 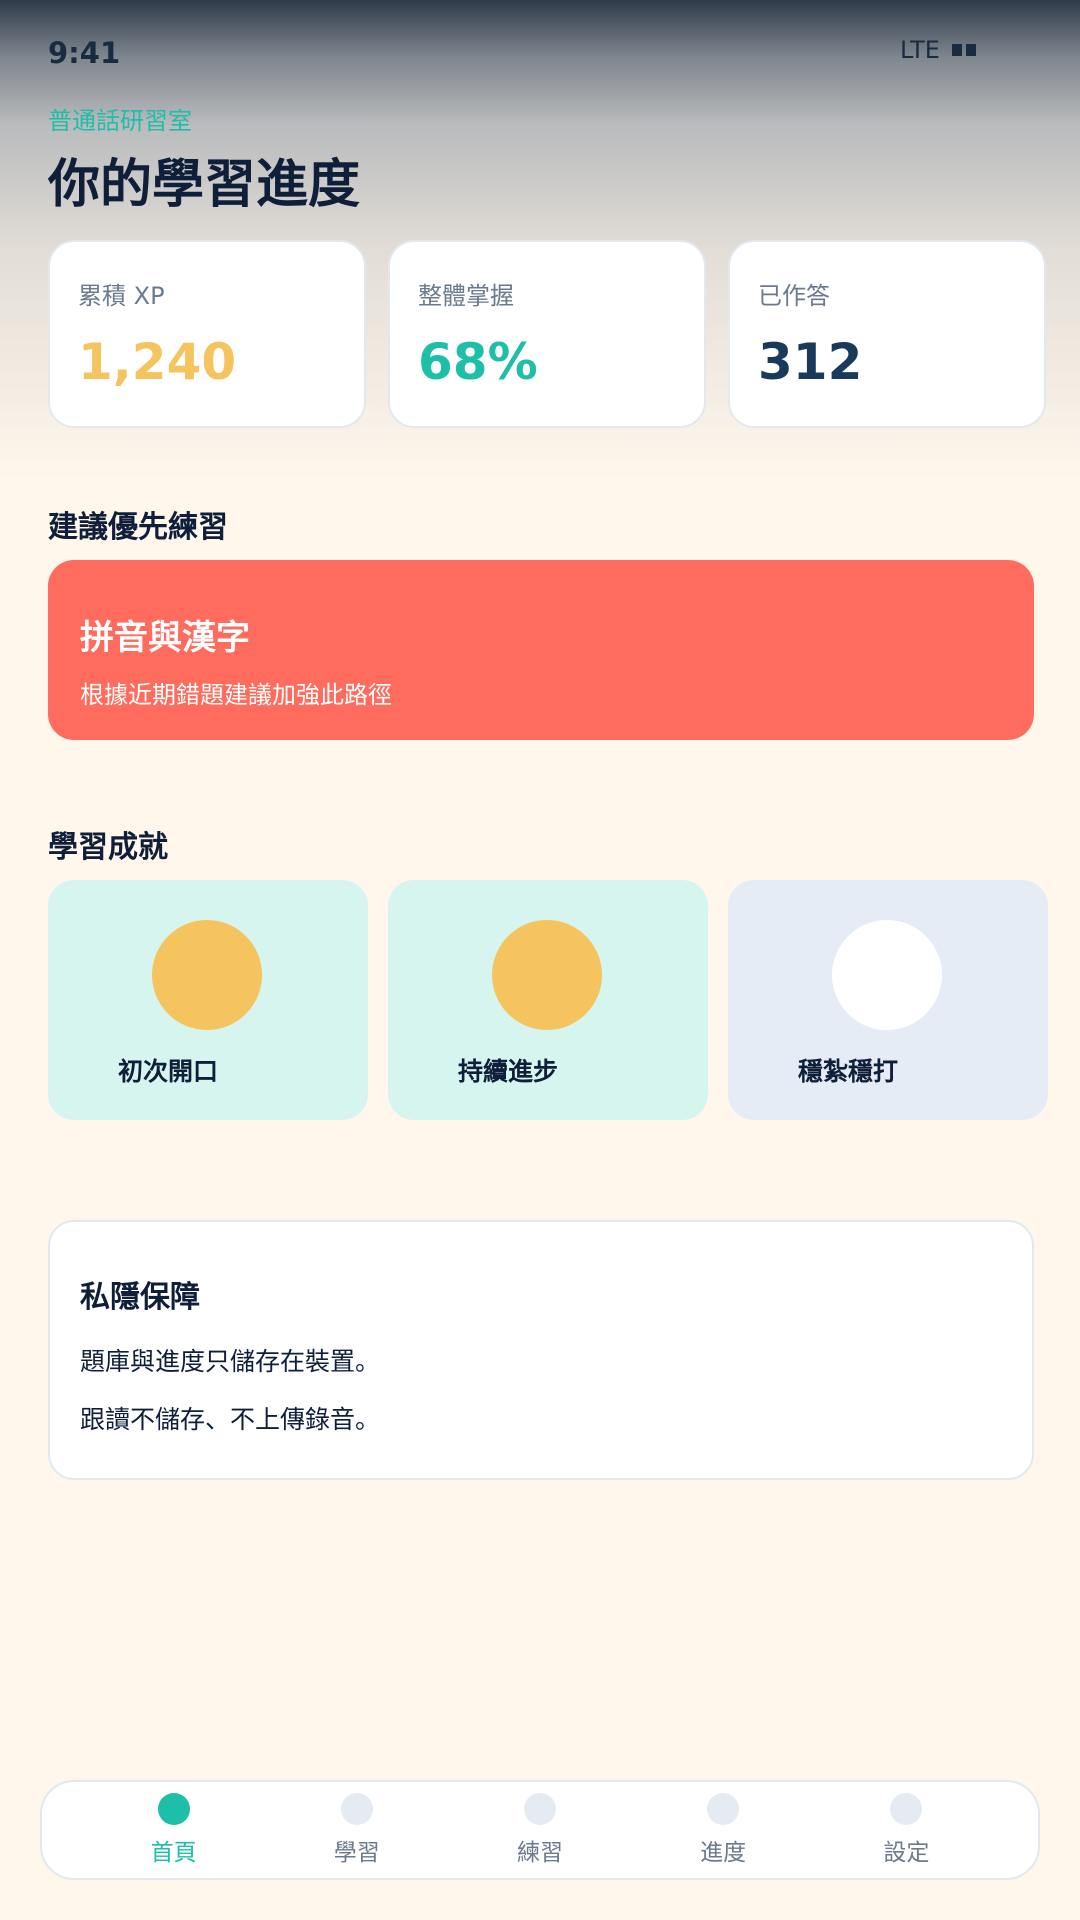 I want to click on achievement-label: 持續進步, so click(x=508, y=1071).